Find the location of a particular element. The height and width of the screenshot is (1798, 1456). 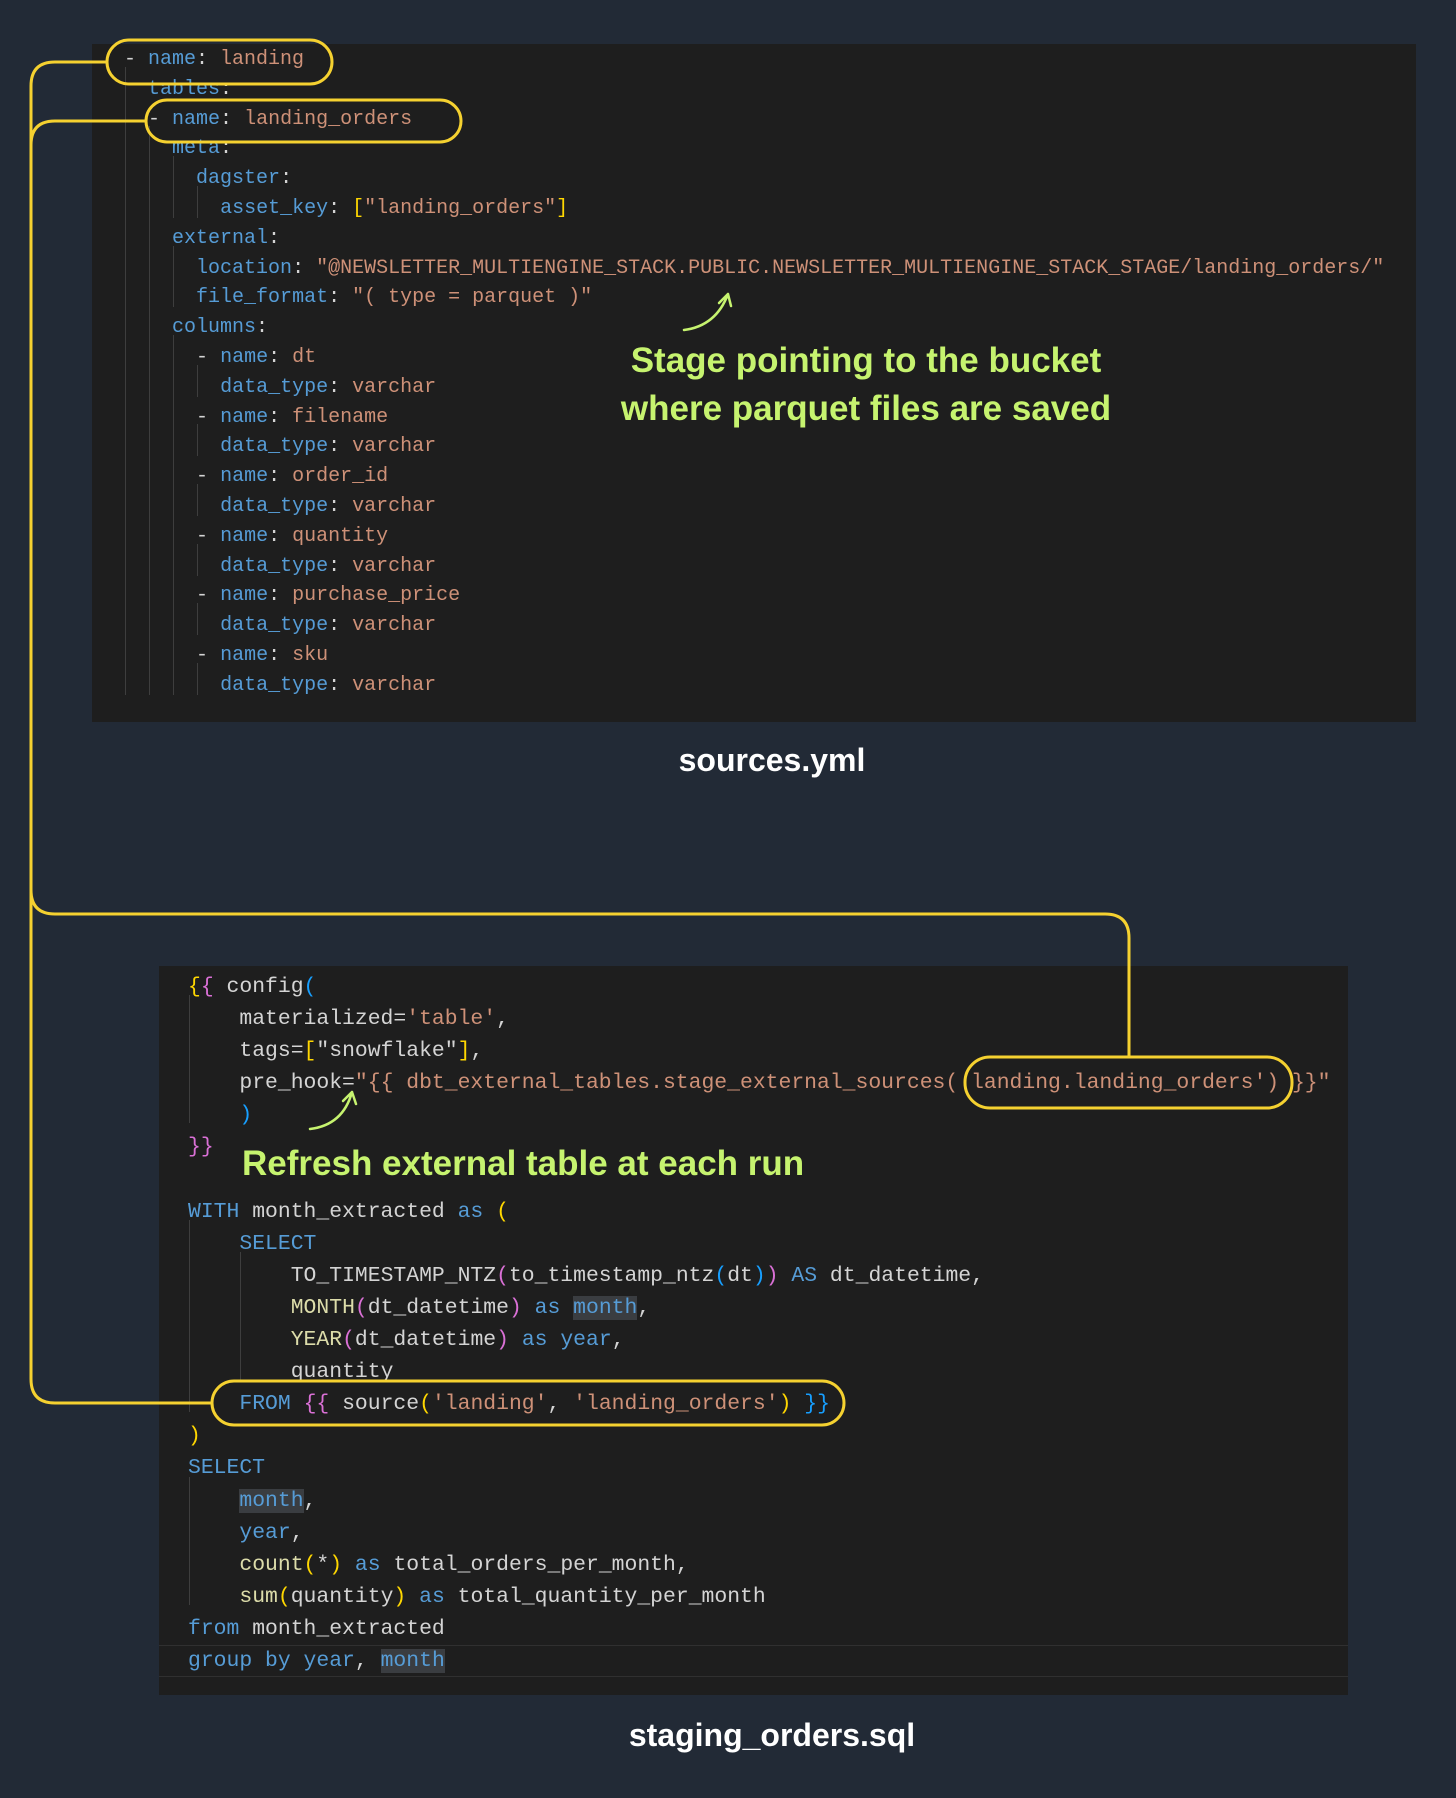

code-line: month, is located at coordinates (768, 1496).